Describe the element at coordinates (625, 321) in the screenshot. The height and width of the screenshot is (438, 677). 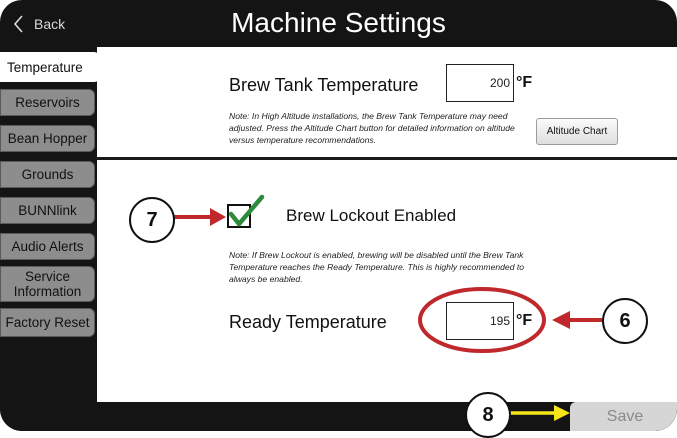
I see `callout-6: 6` at that location.